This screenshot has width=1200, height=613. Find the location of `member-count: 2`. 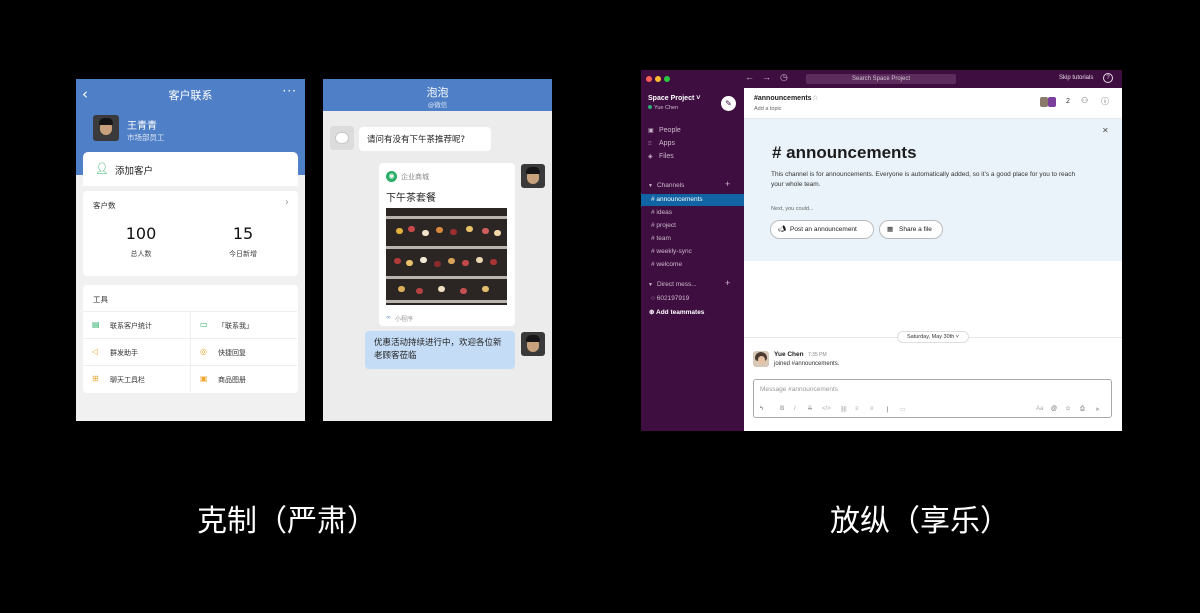

member-count: 2 is located at coordinates (1068, 101).